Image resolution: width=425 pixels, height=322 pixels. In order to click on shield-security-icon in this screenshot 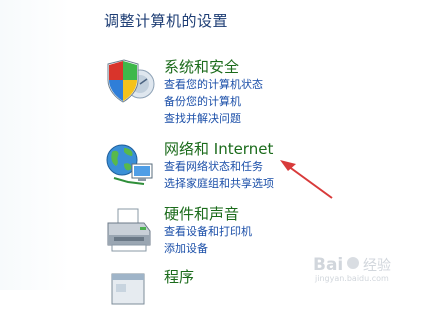, I will do `click(131, 83)`.